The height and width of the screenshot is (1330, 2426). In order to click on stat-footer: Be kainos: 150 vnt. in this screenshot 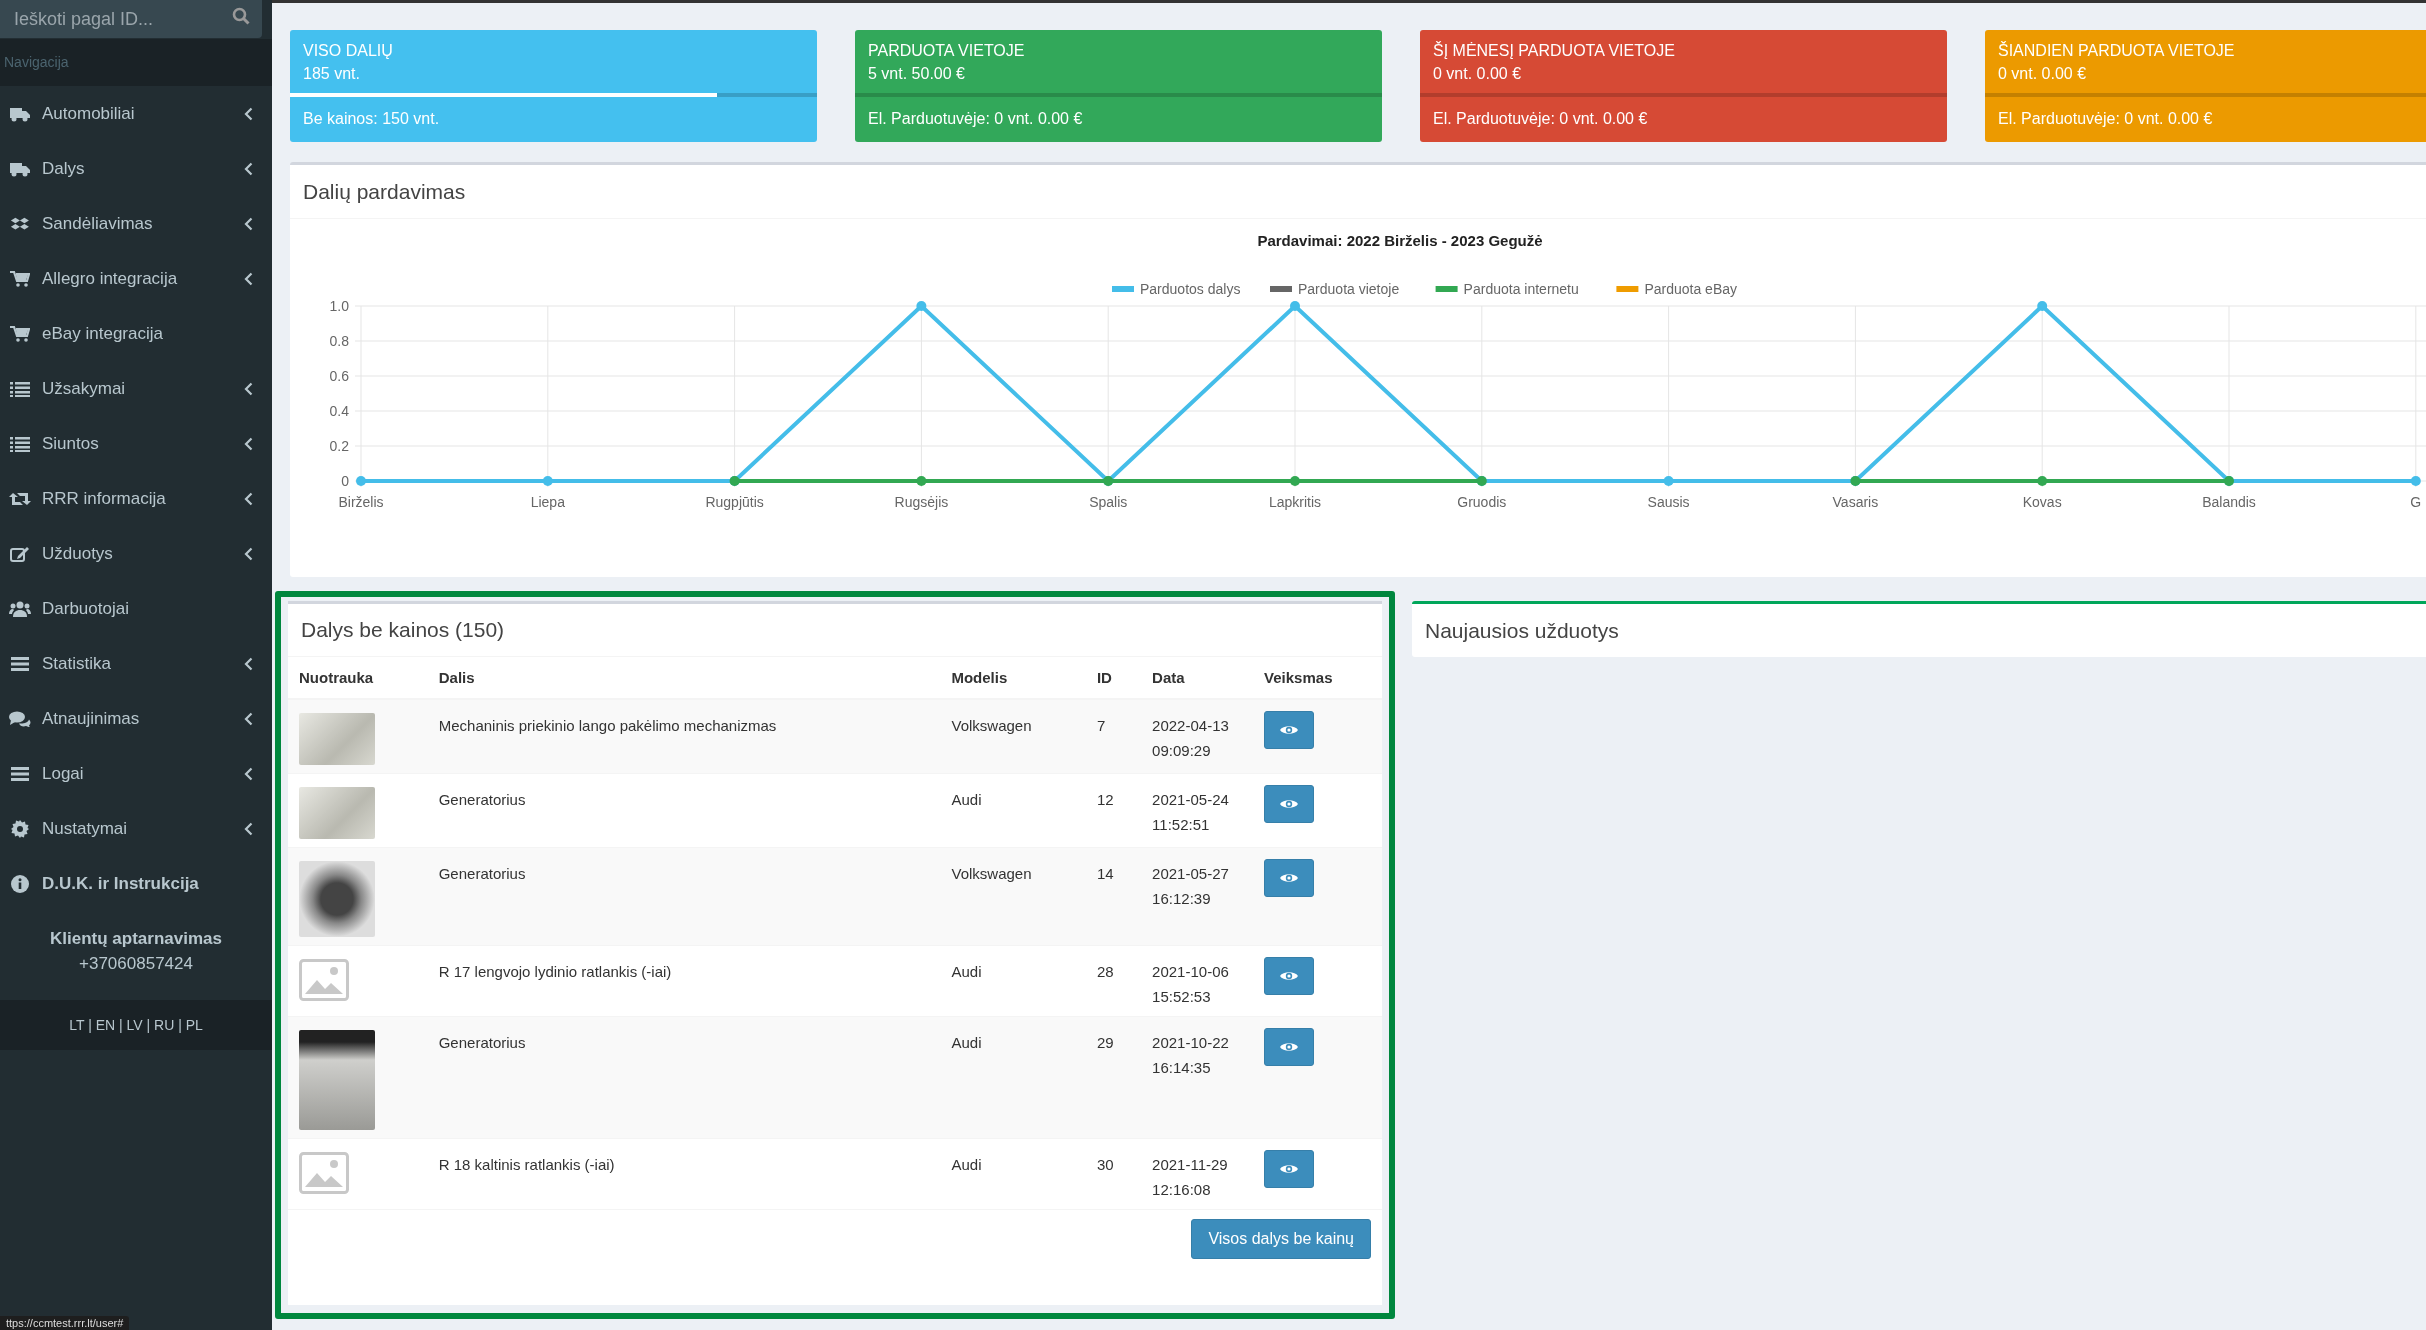, I will do `click(553, 119)`.